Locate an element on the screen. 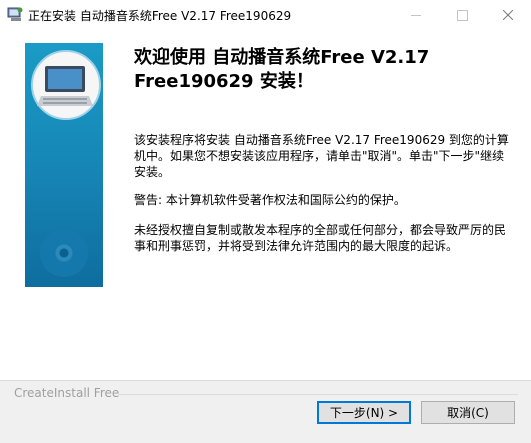  close-icon is located at coordinates (508, 15).